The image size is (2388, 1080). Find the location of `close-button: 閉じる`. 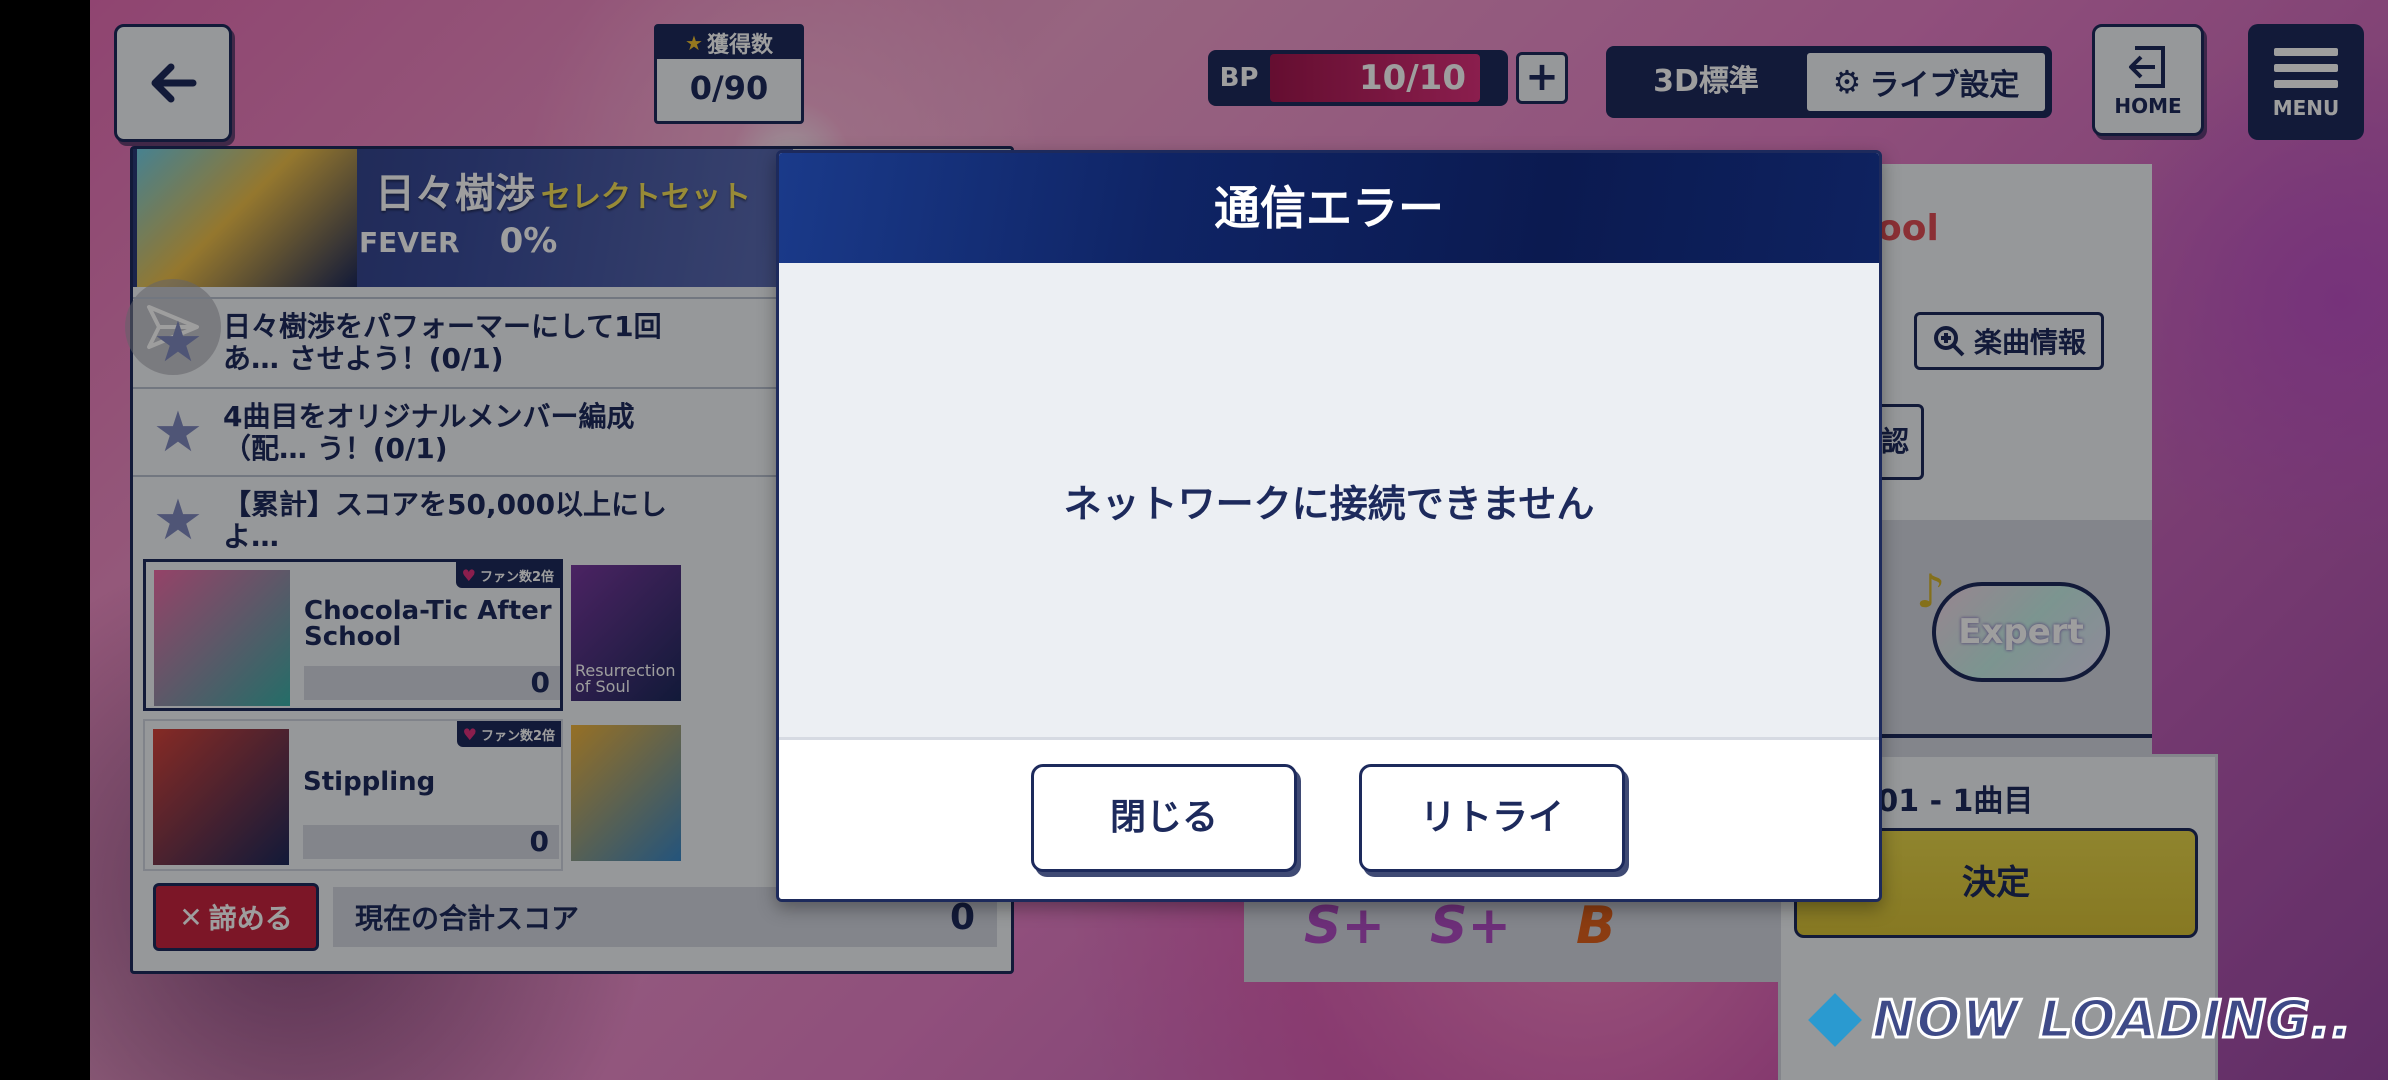

close-button: 閉じる is located at coordinates (1164, 818).